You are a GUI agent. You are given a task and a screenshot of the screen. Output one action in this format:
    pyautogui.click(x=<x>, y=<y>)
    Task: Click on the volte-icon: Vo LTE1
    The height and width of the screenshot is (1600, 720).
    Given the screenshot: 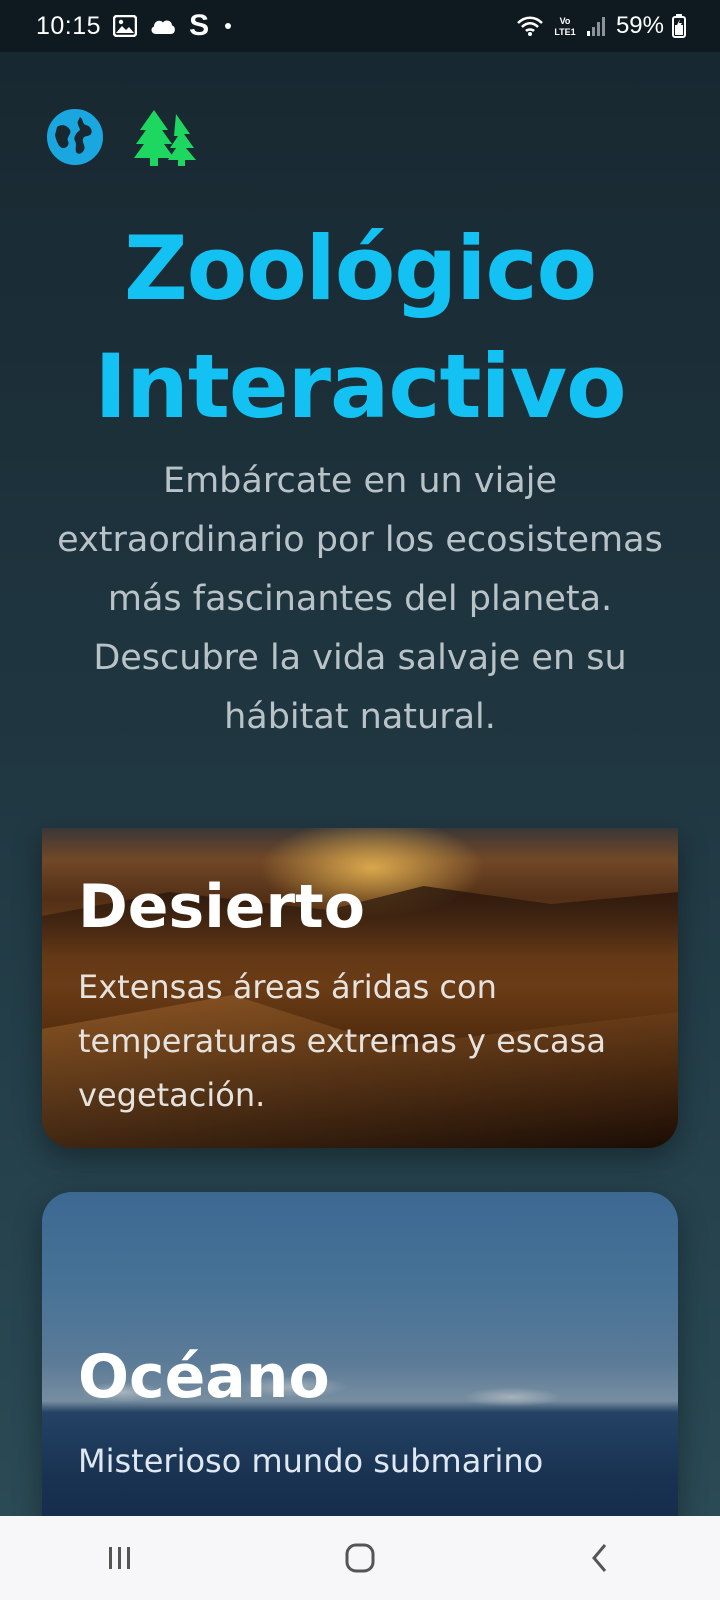 What is the action you would take?
    pyautogui.click(x=565, y=26)
    